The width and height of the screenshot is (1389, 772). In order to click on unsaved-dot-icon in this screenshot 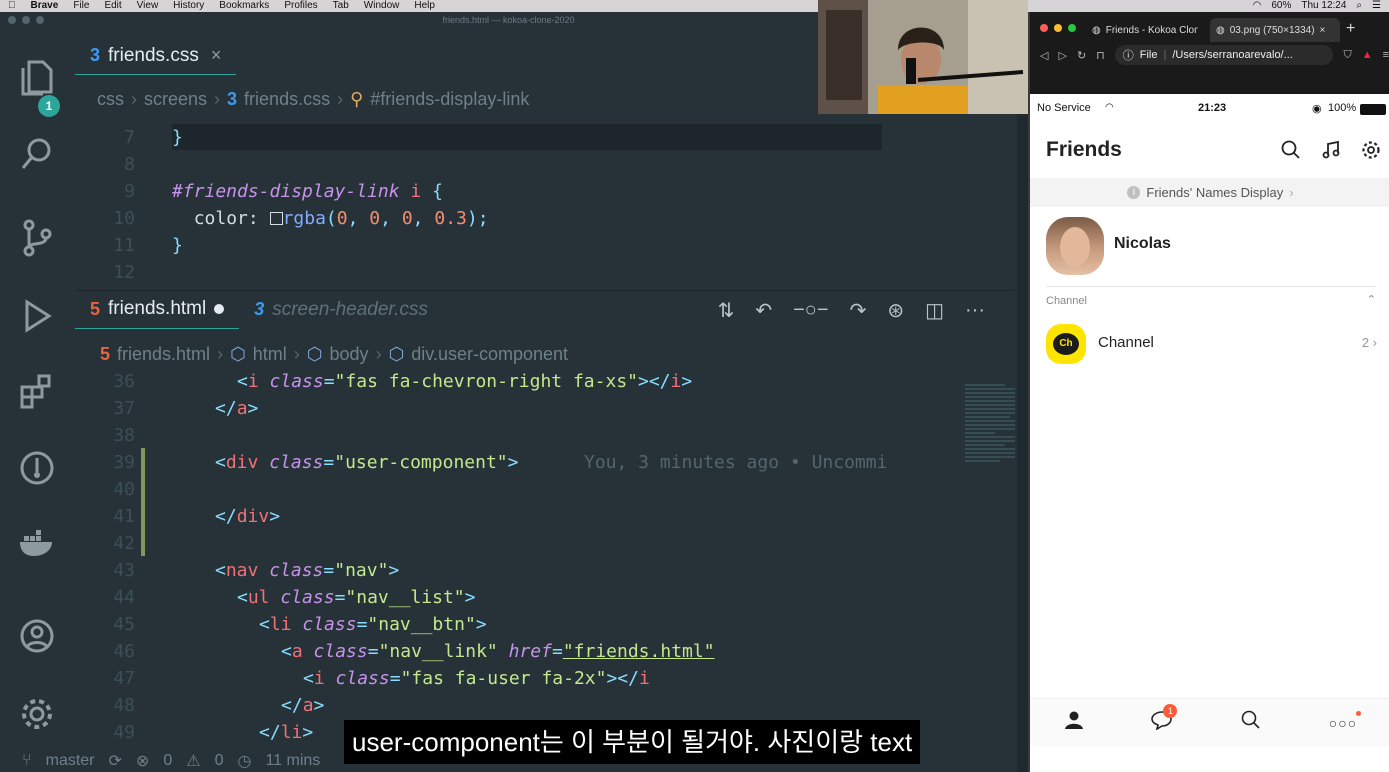, I will do `click(219, 309)`.